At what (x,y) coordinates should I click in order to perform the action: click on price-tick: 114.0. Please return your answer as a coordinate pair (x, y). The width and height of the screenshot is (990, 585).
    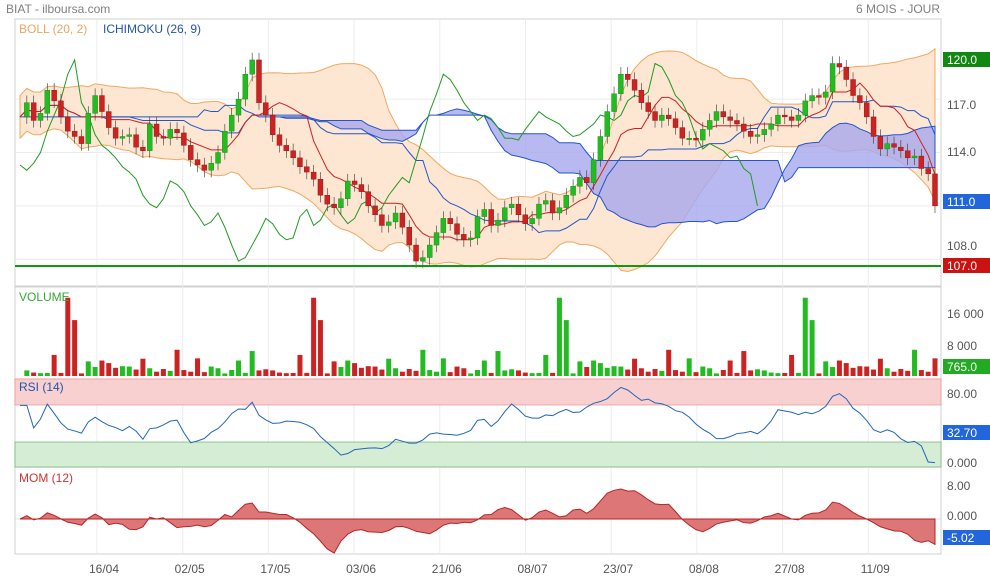
    Looking at the image, I should click on (961, 152).